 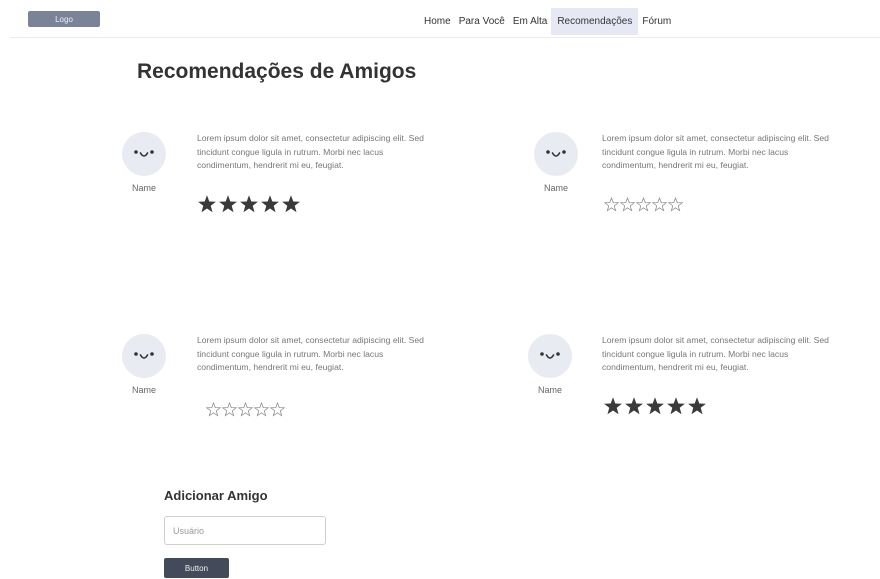 What do you see at coordinates (437, 21) in the screenshot?
I see `nav-home: Home` at bounding box center [437, 21].